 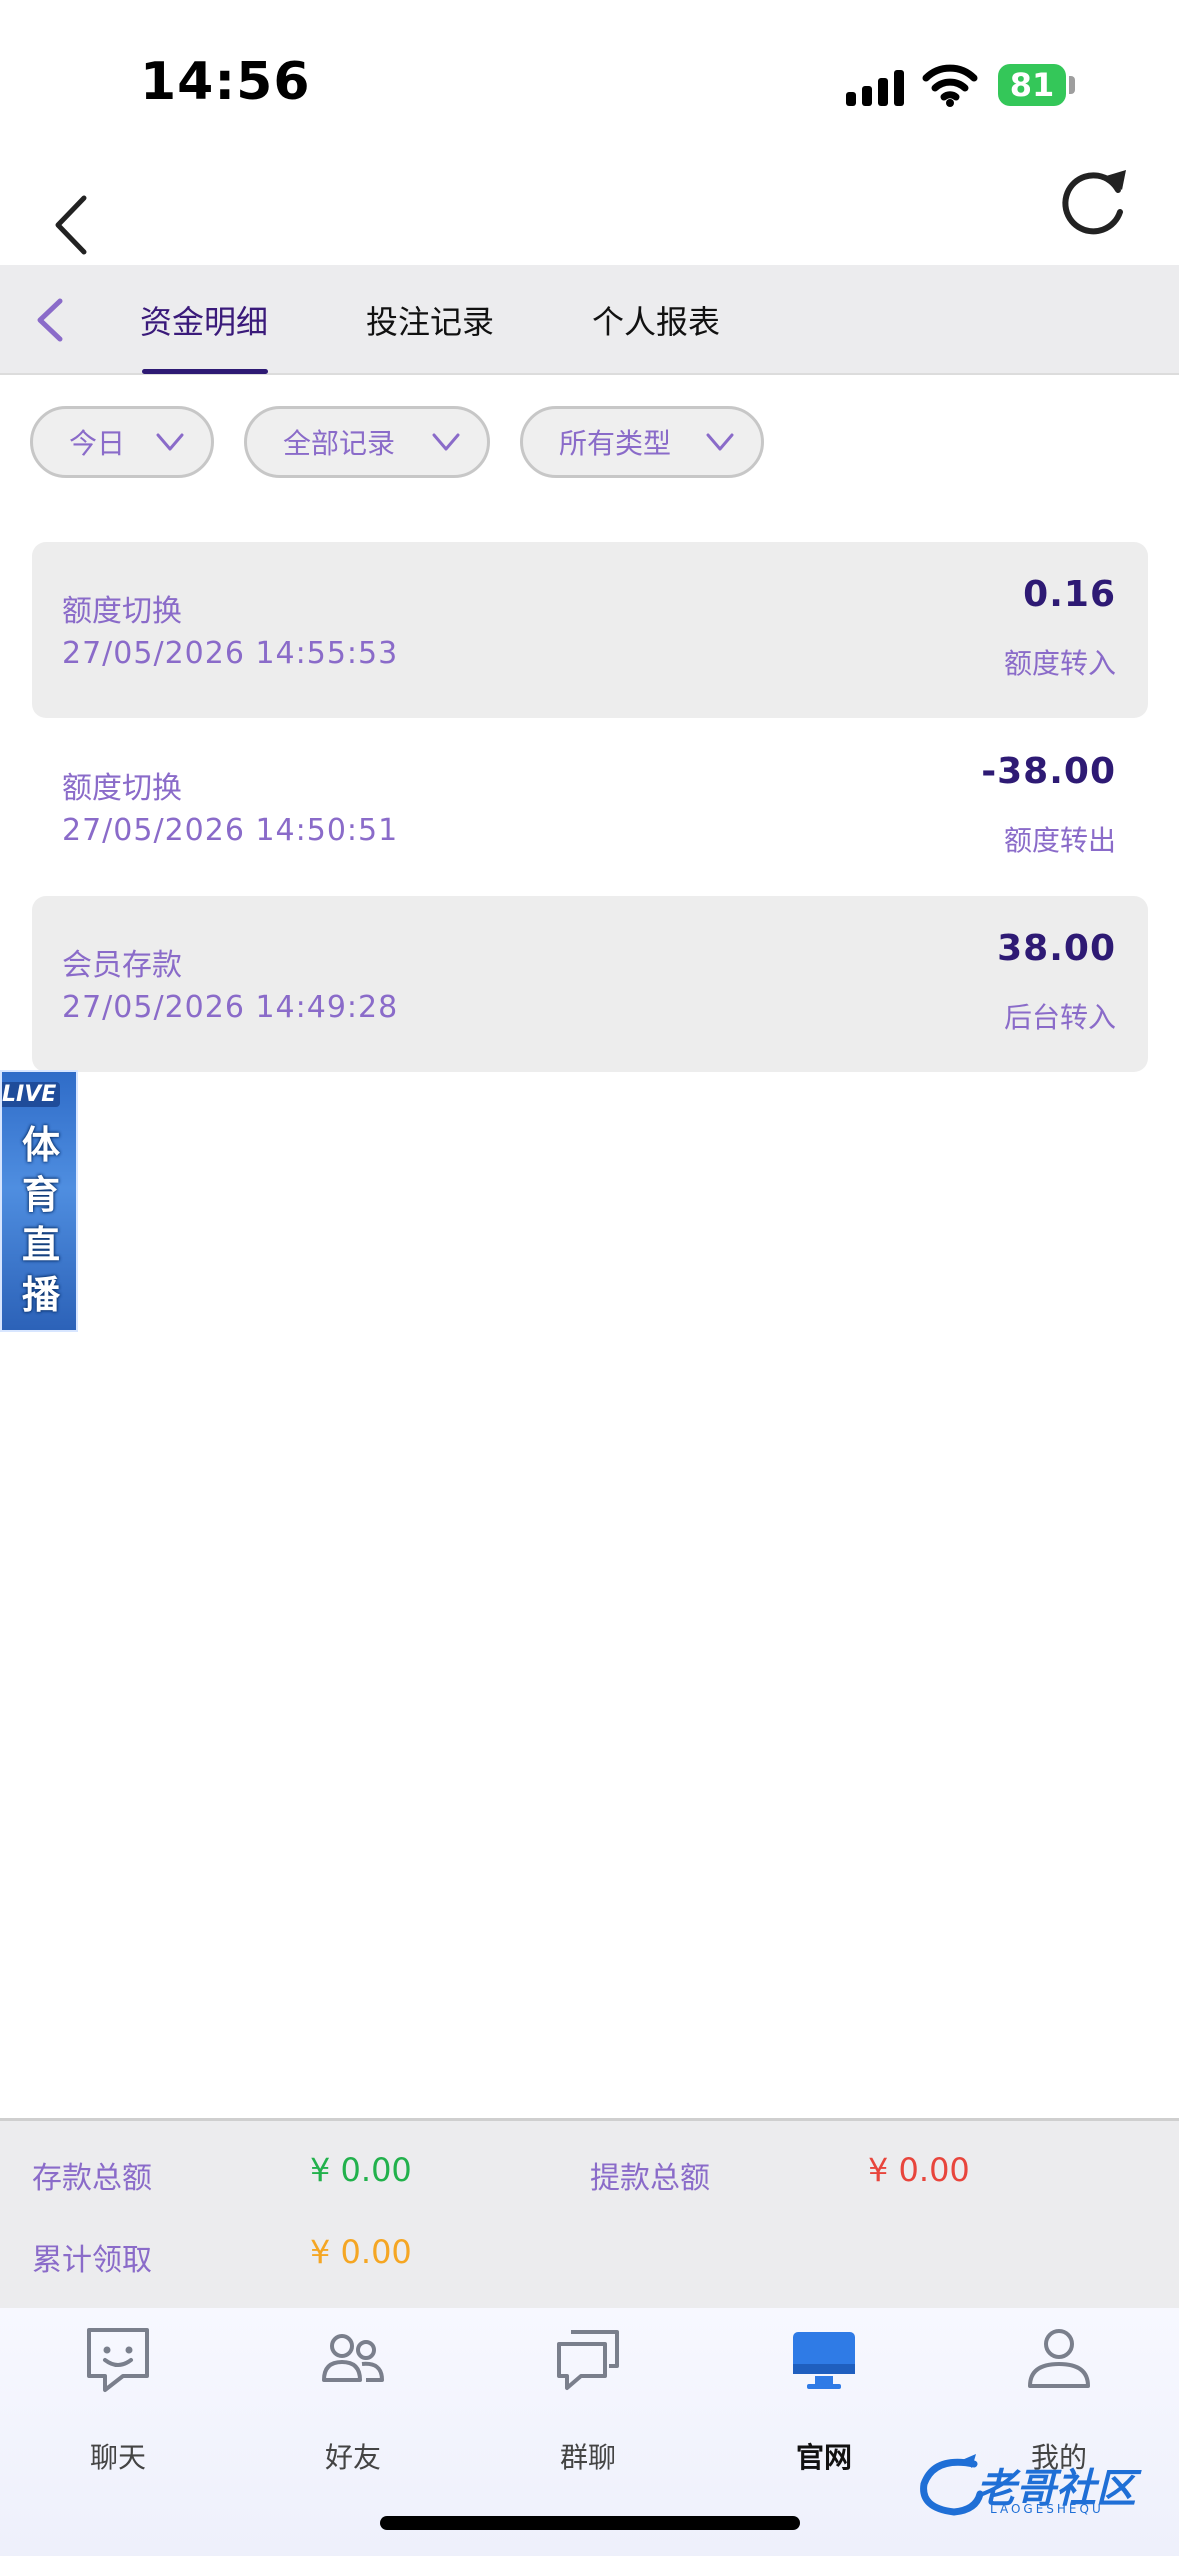 I want to click on record-amount: -38.00, so click(x=1048, y=771).